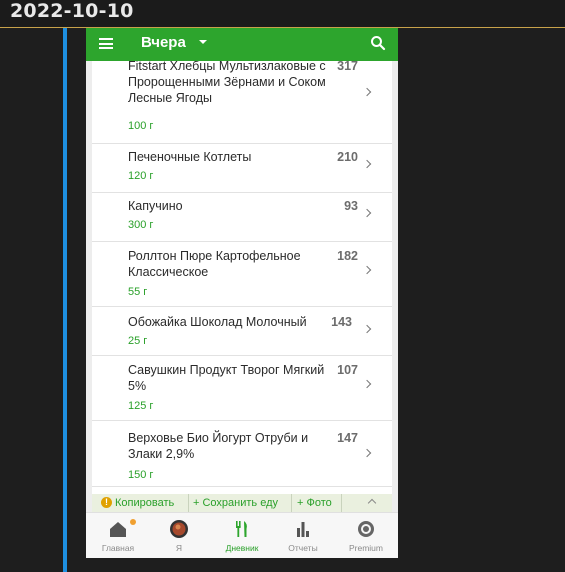 The width and height of the screenshot is (565, 572). Describe the element at coordinates (118, 529) in the screenshot. I see `home-icon` at that location.